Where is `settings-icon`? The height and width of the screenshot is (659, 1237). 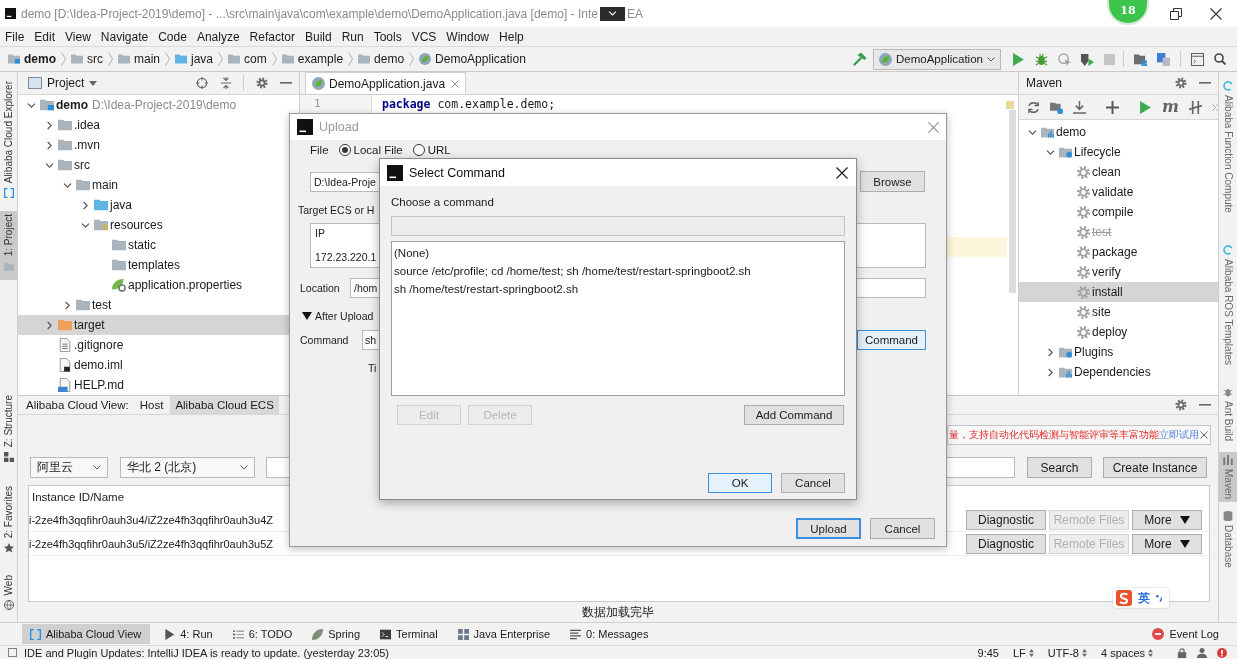
settings-icon is located at coordinates (262, 83).